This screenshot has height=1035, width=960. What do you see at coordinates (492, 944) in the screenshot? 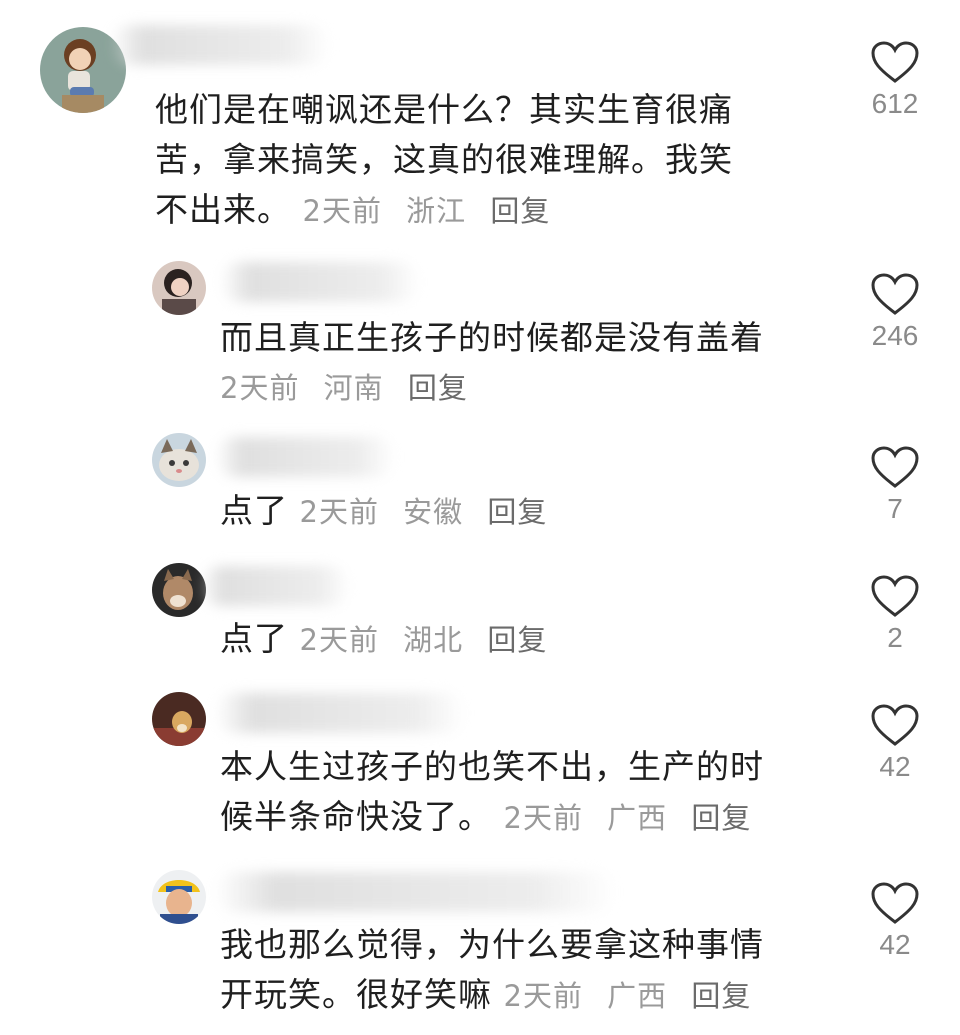
I see `comment-text-line: 我也那么觉得，为什么要拿这种事情` at bounding box center [492, 944].